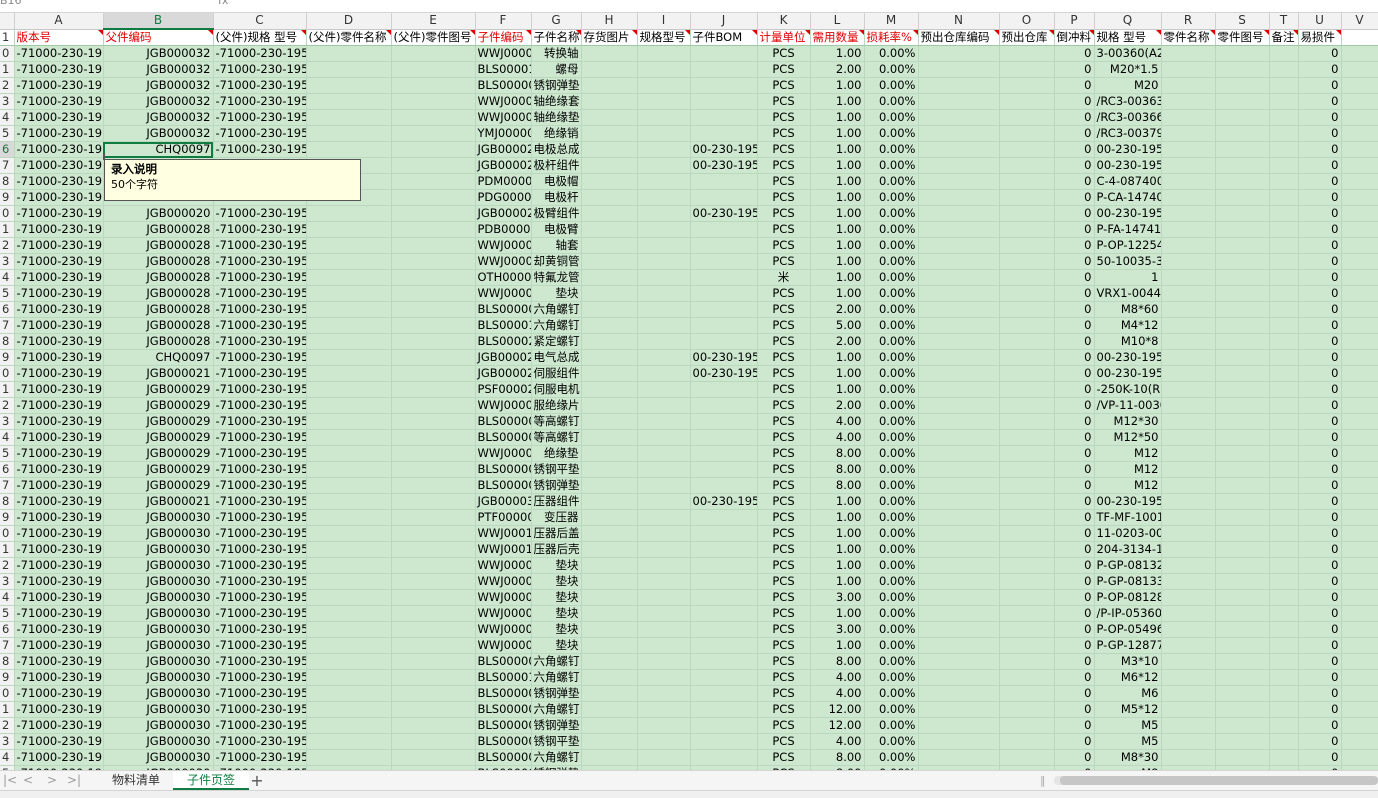 The width and height of the screenshot is (1378, 798). Describe the element at coordinates (1043, 780) in the screenshot. I see `scroll-split-icon: ‖` at that location.